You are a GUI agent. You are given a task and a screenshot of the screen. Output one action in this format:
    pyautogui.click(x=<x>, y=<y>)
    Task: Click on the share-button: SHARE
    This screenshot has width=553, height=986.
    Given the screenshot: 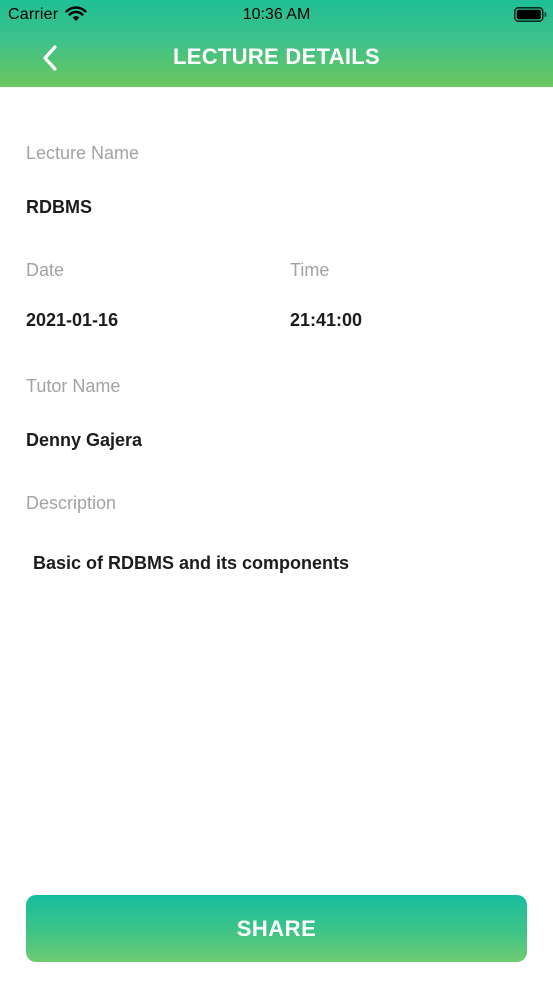 What is the action you would take?
    pyautogui.click(x=276, y=928)
    